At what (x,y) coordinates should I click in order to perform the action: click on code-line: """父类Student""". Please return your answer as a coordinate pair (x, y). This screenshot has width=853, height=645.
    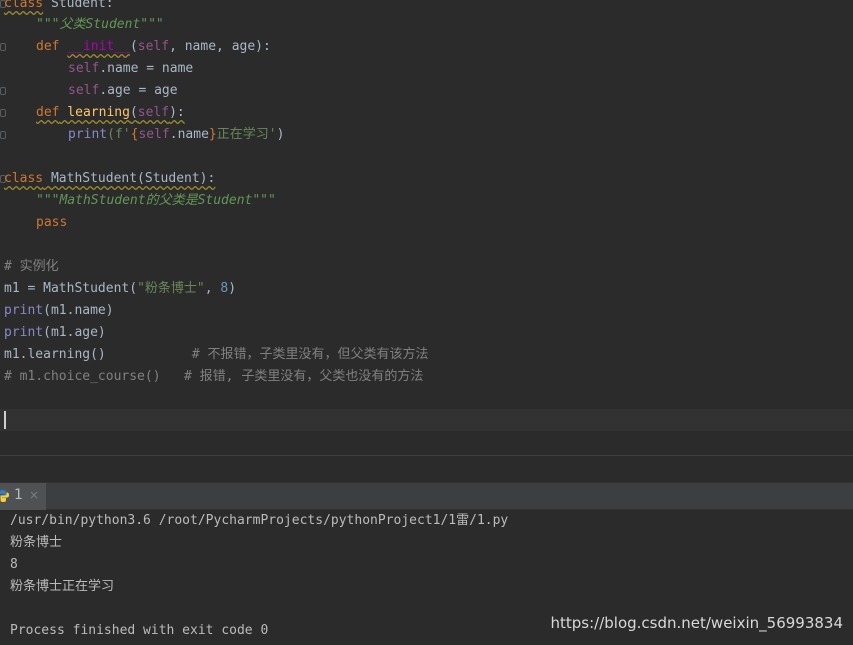
    Looking at the image, I should click on (100, 25).